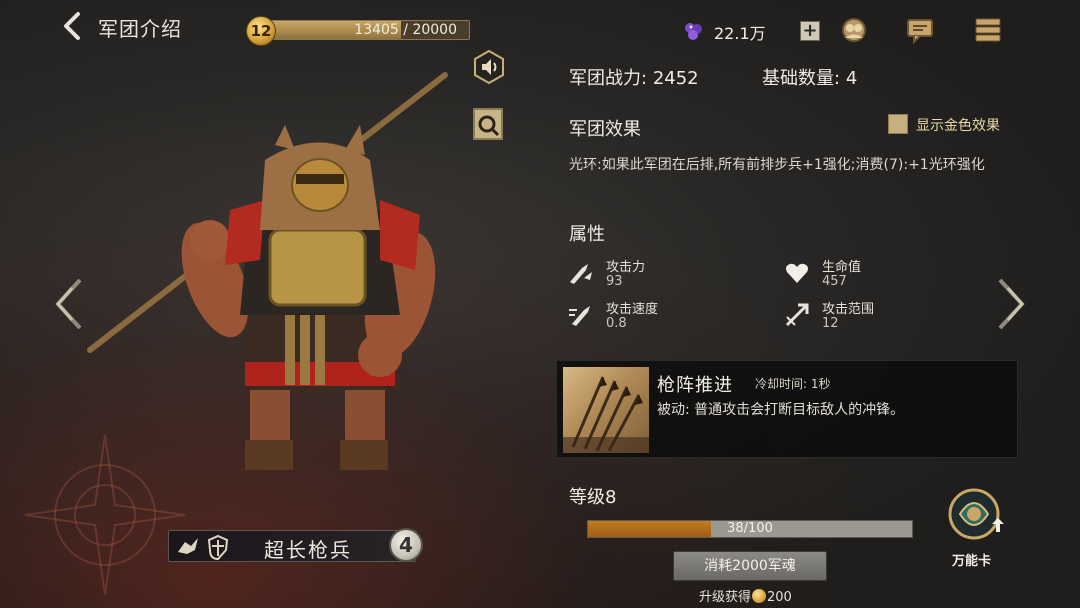 This screenshot has height=608, width=1080. What do you see at coordinates (593, 497) in the screenshot?
I see `level-title: 等级8` at bounding box center [593, 497].